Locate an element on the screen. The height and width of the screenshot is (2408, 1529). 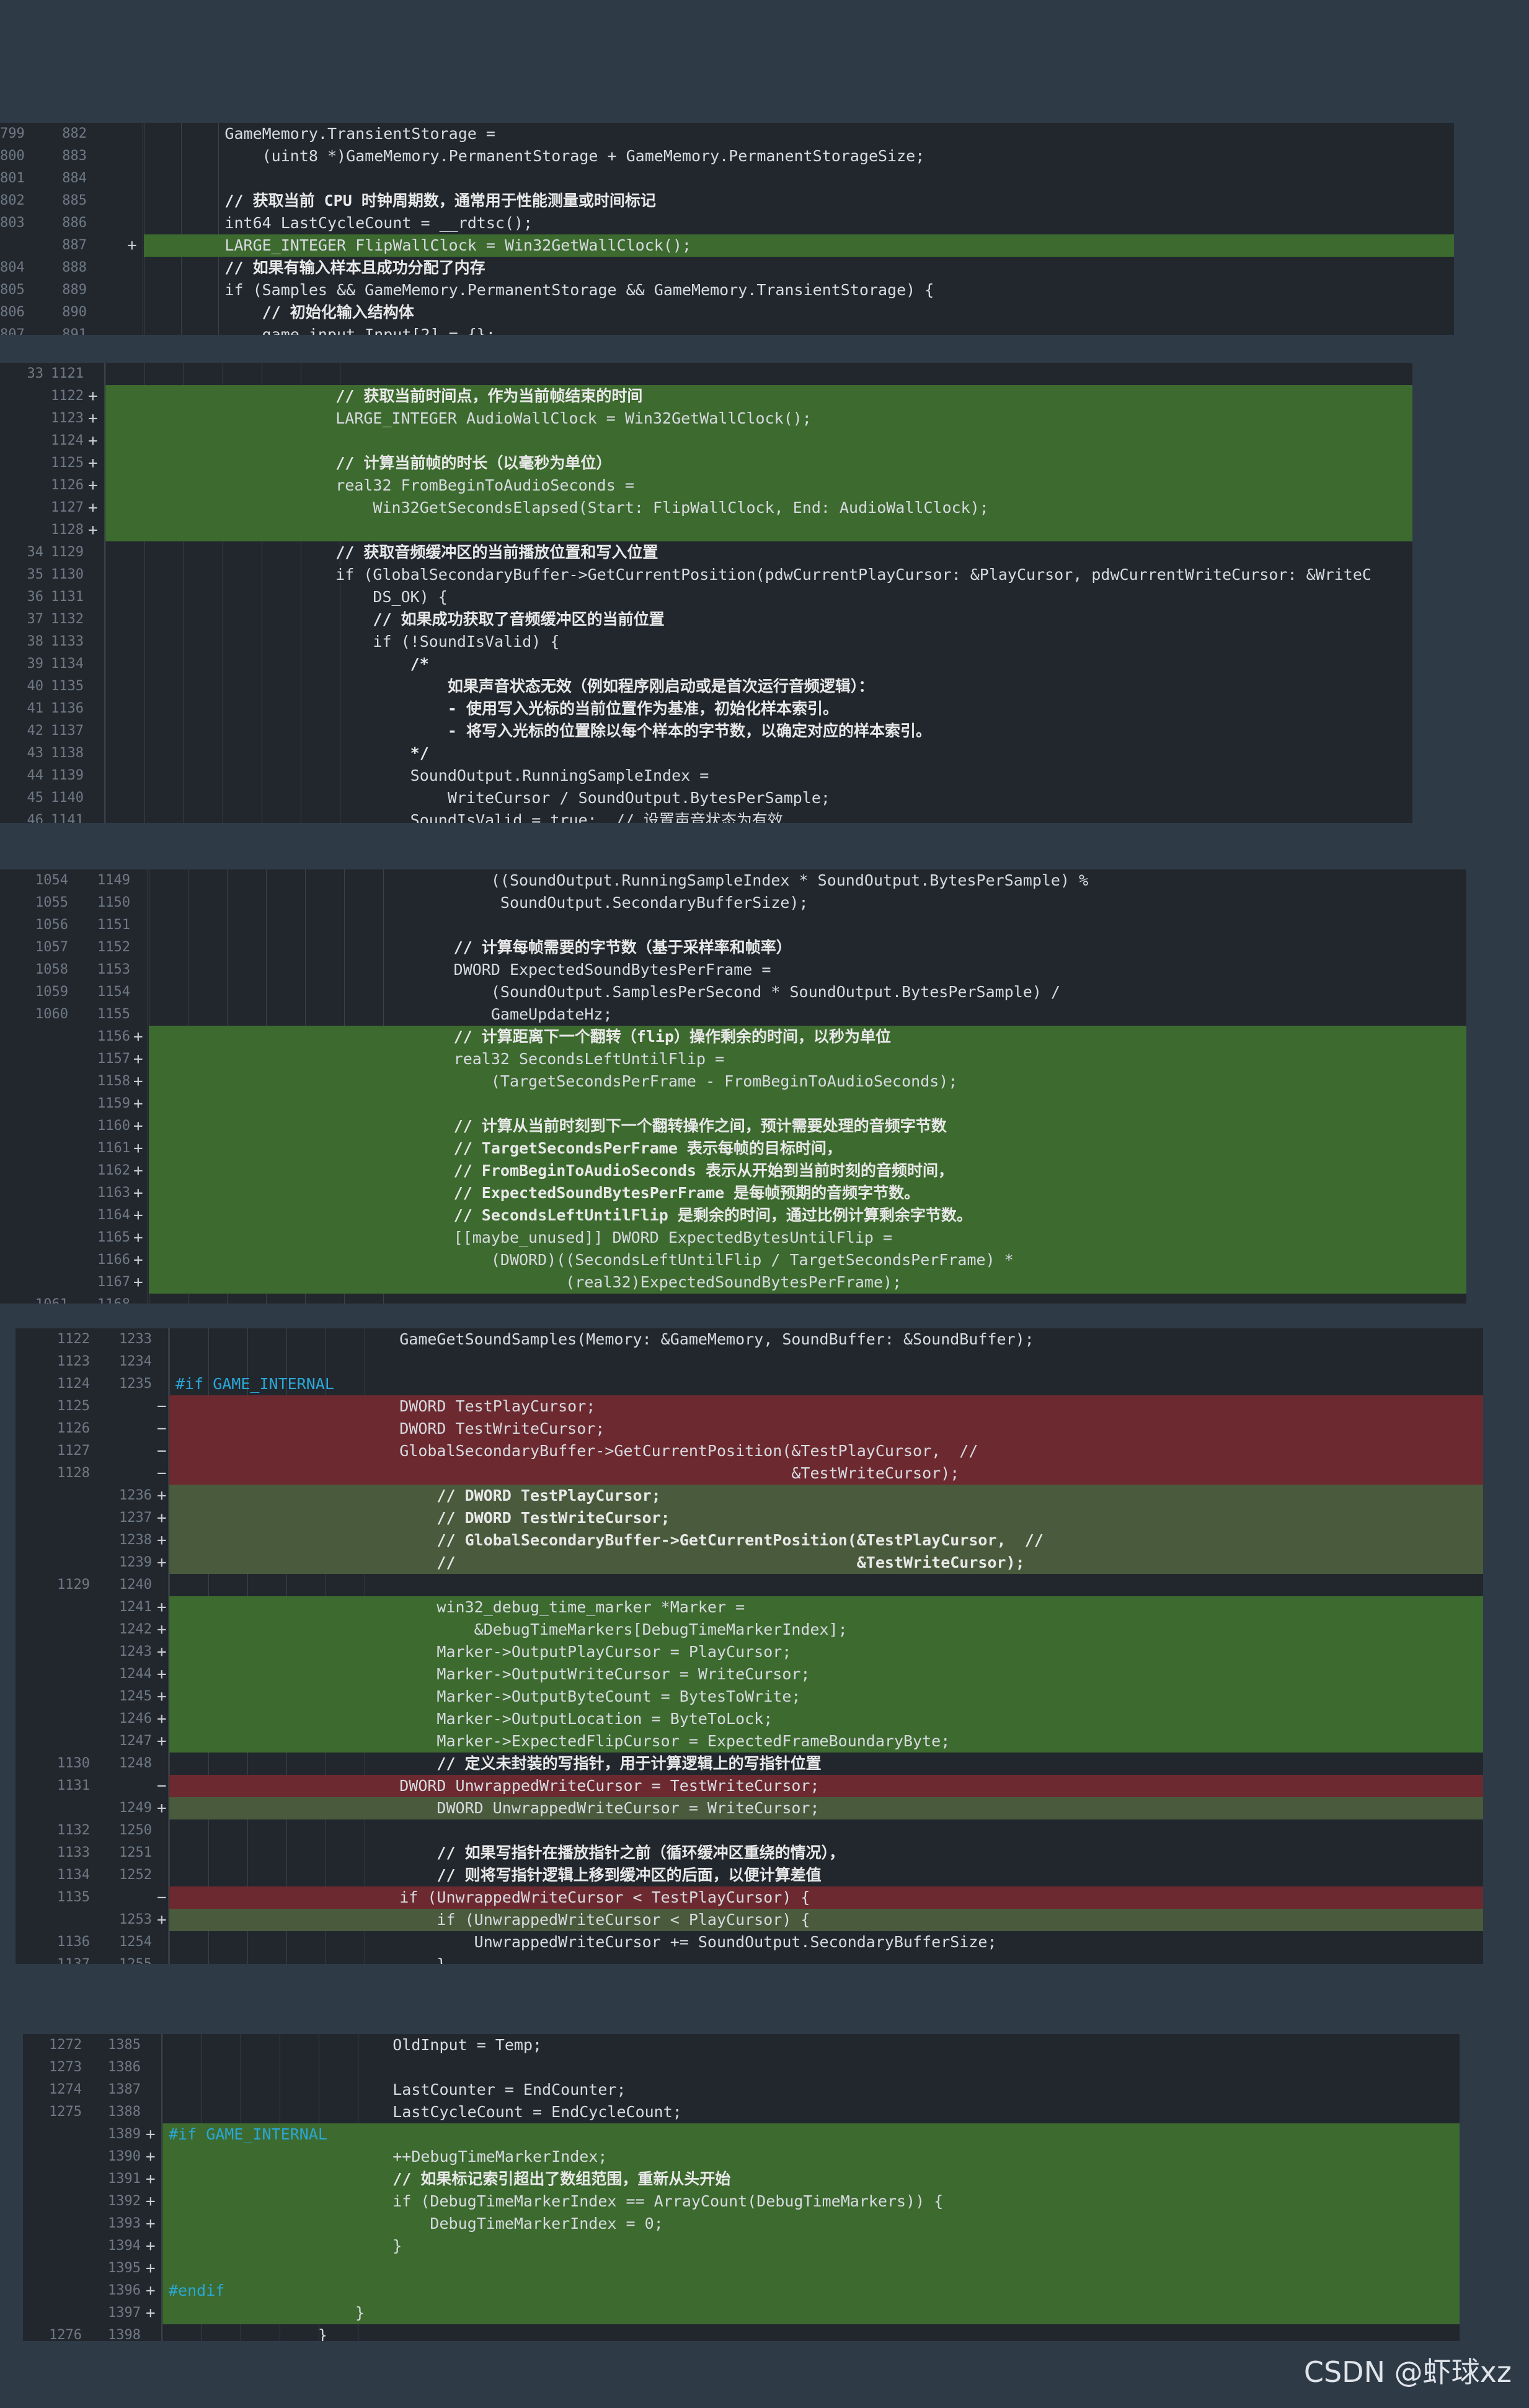
diff-line: 1273 1386 is located at coordinates (741, 2067).